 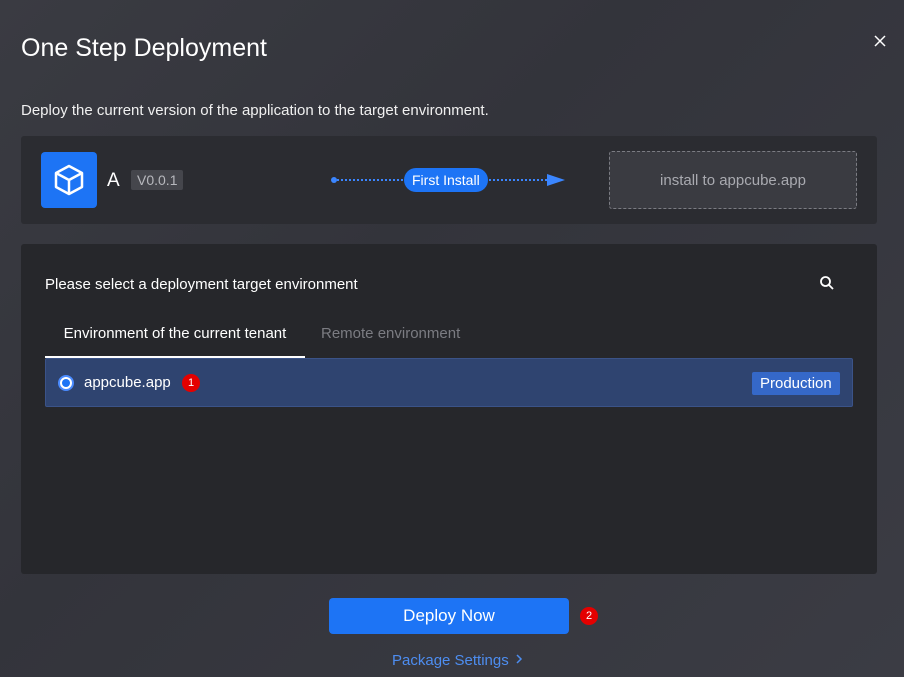 What do you see at coordinates (449, 616) in the screenshot?
I see `deploy-now-button: Deploy Now` at bounding box center [449, 616].